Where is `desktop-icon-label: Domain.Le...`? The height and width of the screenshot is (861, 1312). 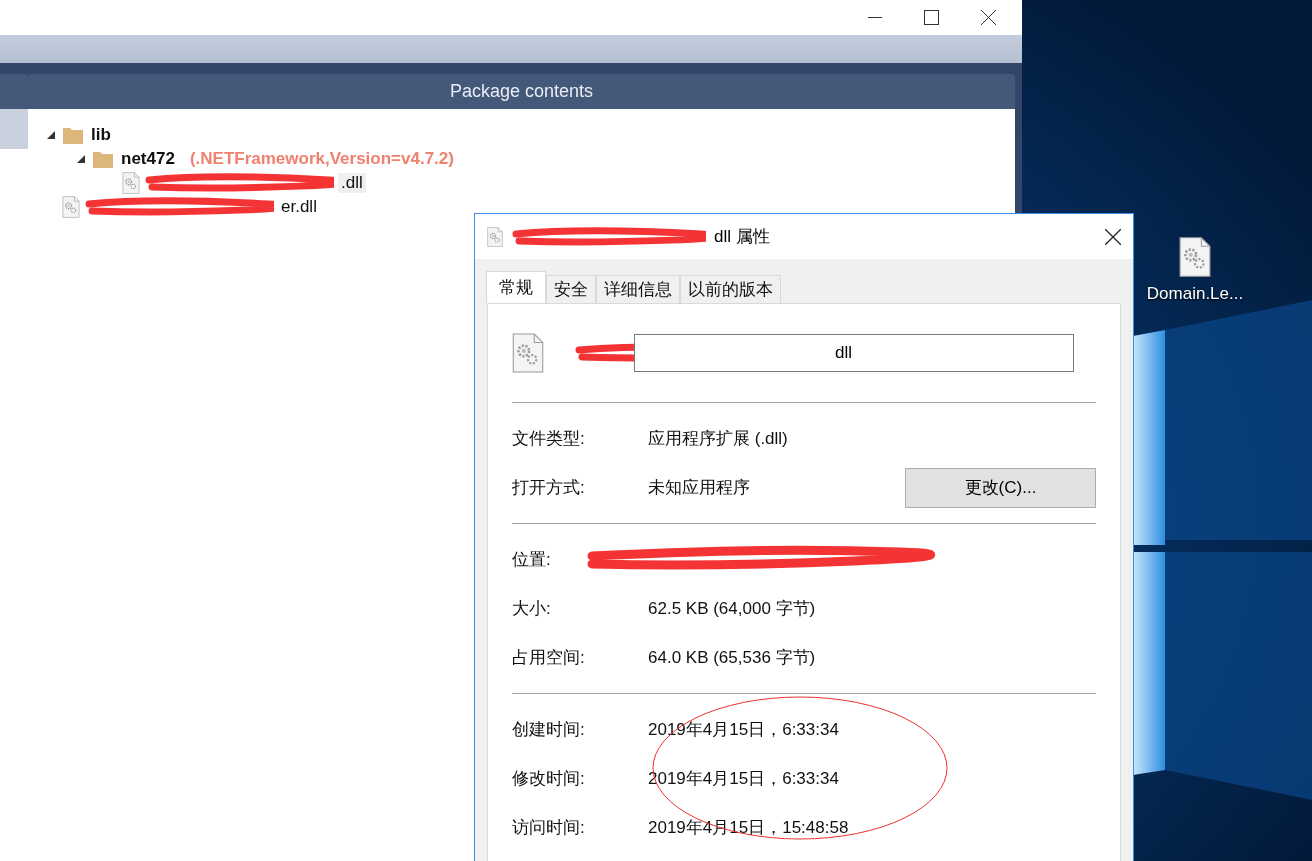 desktop-icon-label: Domain.Le... is located at coordinates (1195, 294).